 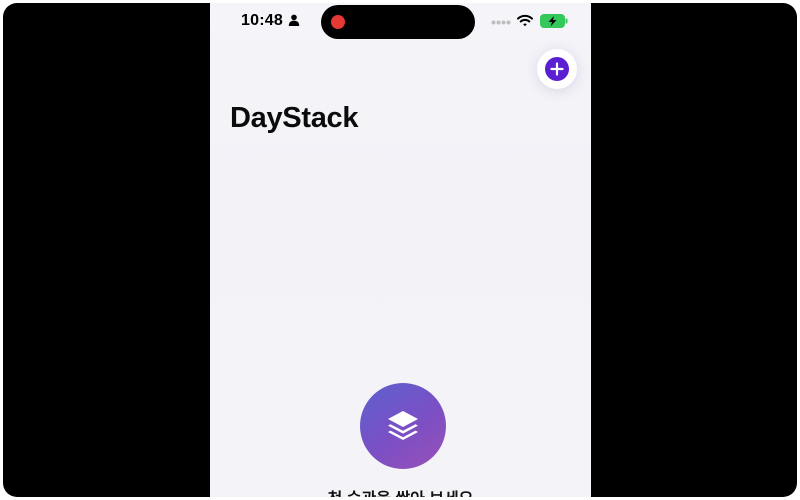 I want to click on status-bar: 10:48, so click(x=400, y=22).